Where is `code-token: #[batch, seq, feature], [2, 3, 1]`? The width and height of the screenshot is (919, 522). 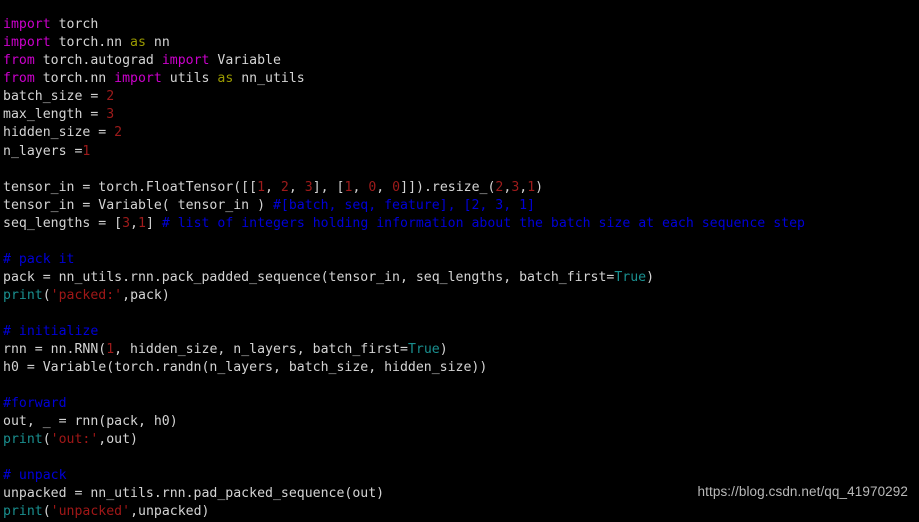 code-token: #[batch, seq, feature], [2, 3, 1] is located at coordinates (403, 205).